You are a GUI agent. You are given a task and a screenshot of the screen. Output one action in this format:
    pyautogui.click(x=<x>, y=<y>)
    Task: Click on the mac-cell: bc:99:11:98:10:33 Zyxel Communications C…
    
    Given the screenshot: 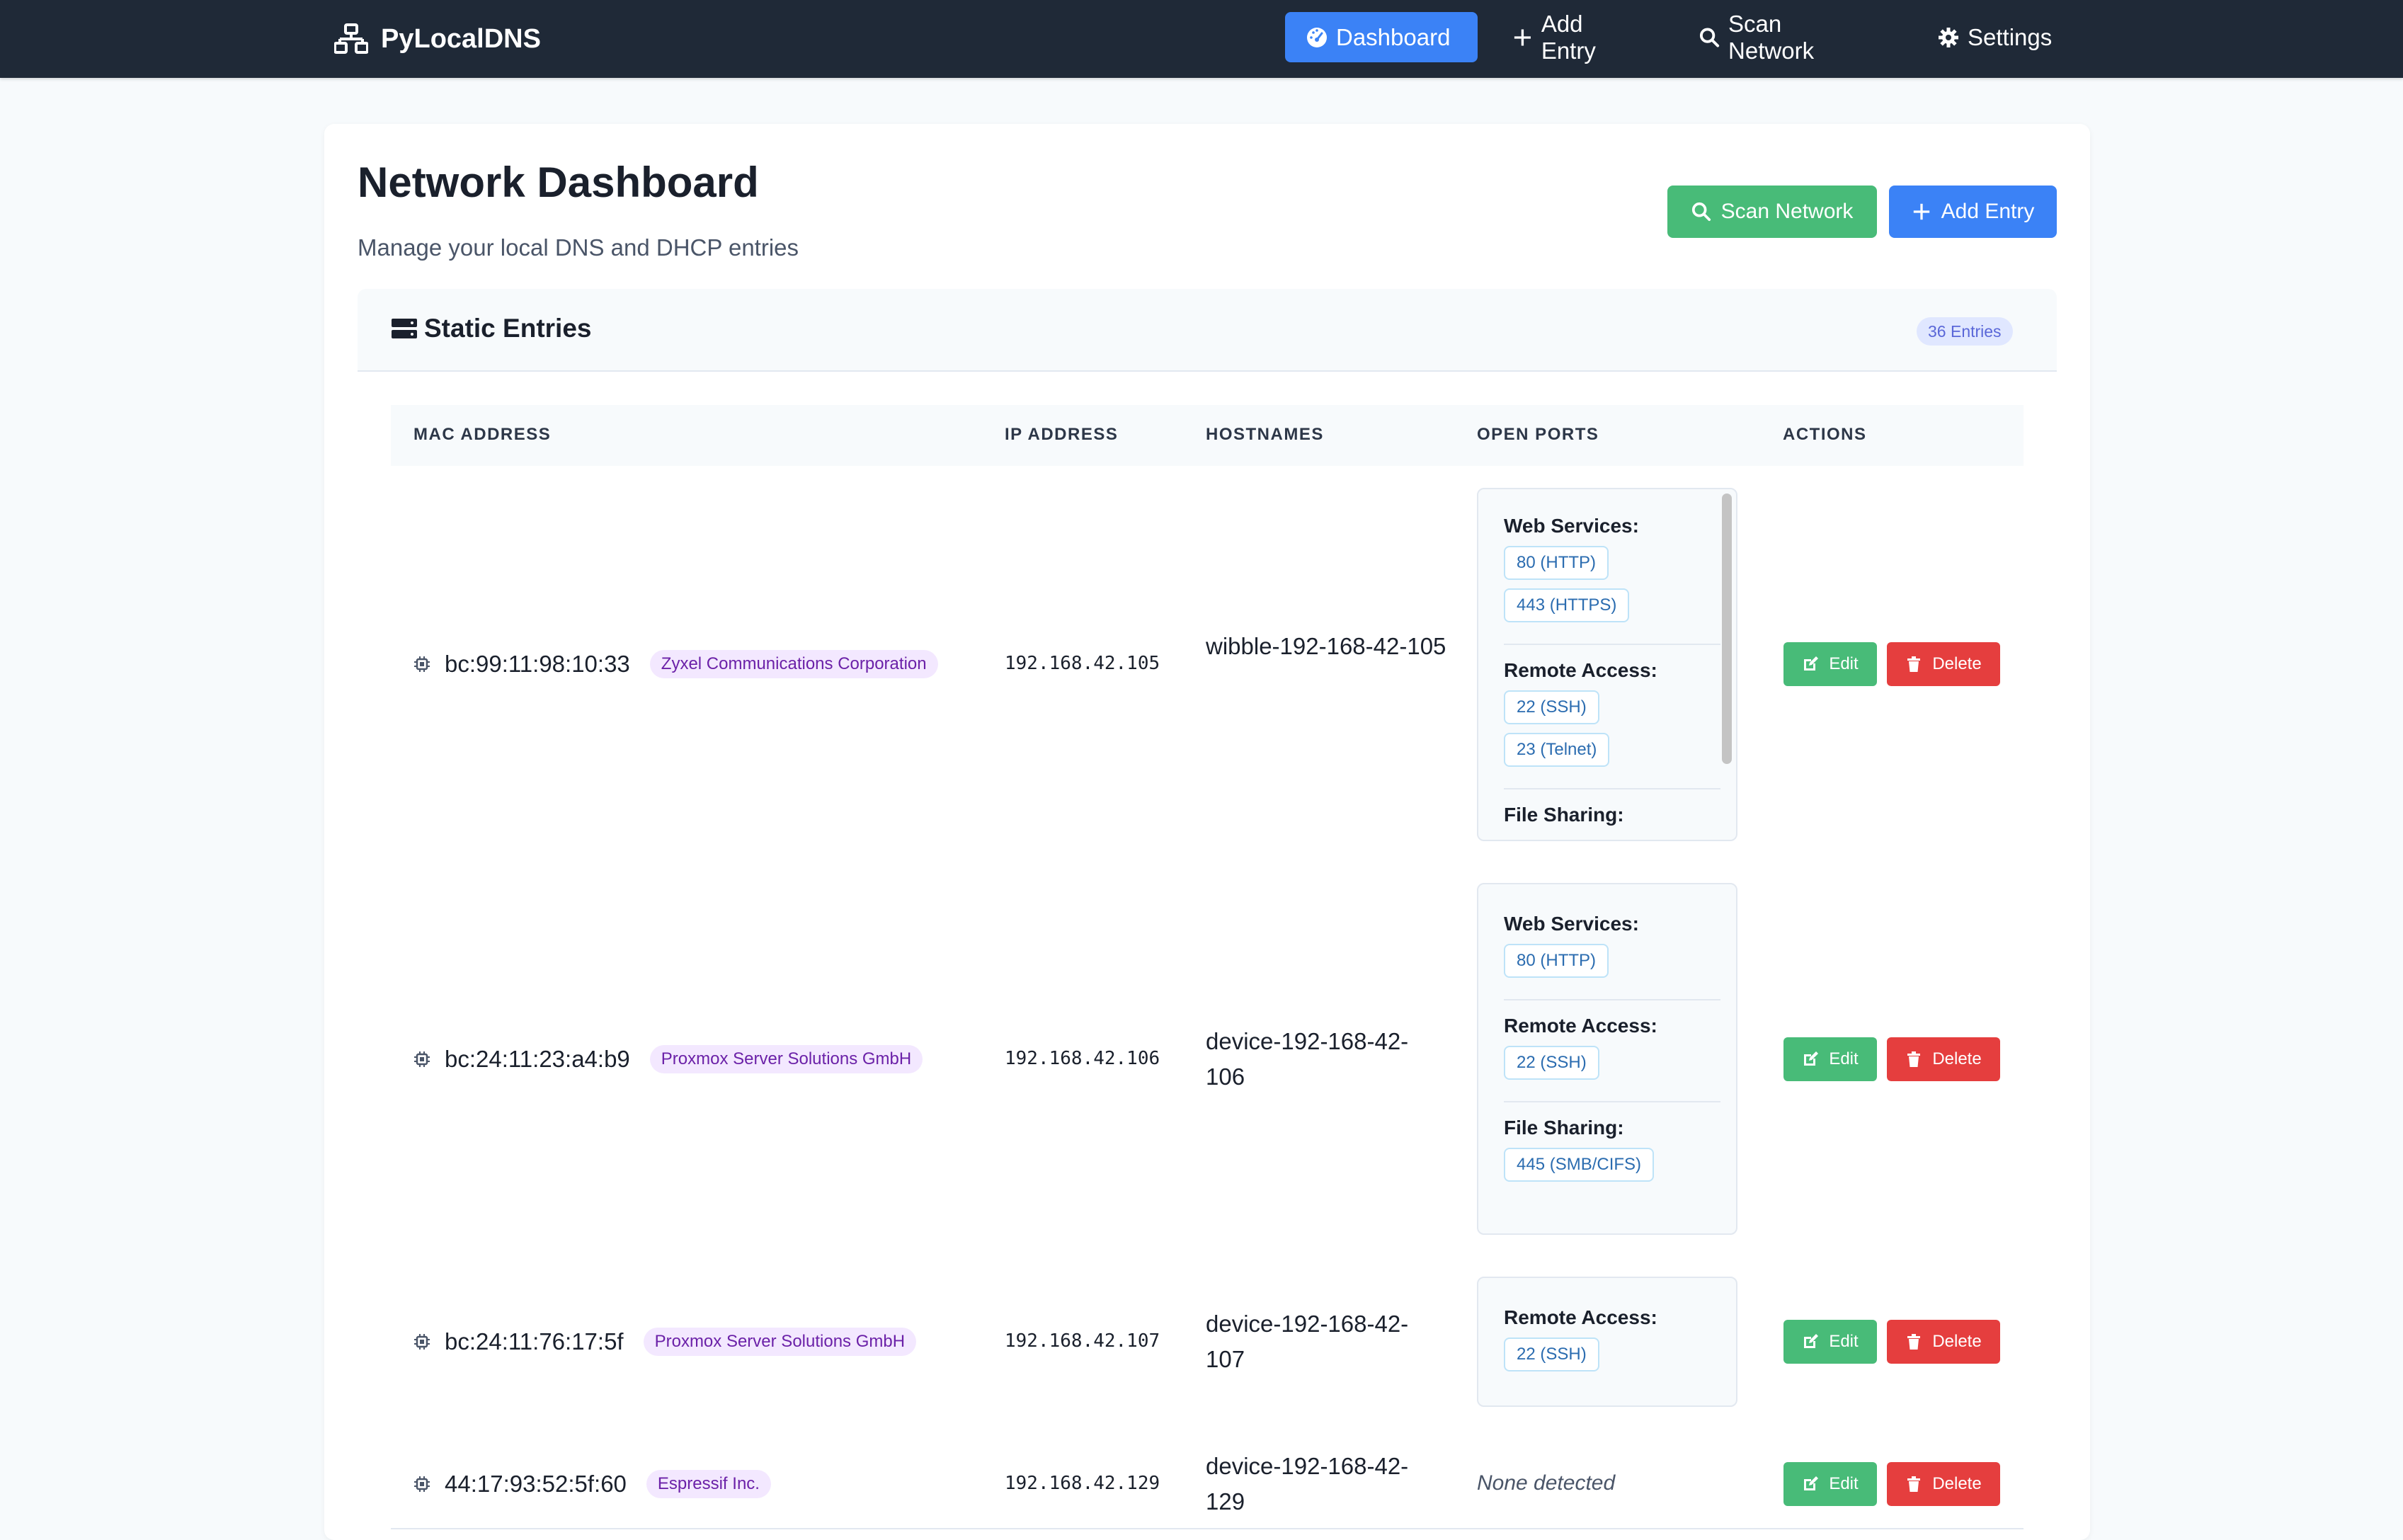 What is the action you would take?
    pyautogui.click(x=676, y=664)
    